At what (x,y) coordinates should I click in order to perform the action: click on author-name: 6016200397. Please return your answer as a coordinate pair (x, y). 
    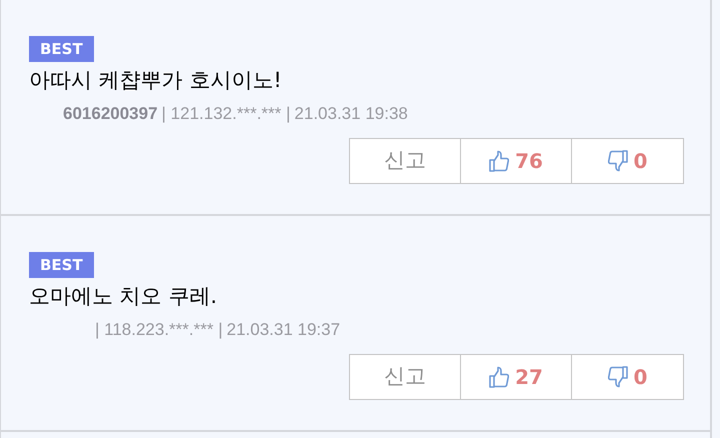
    Looking at the image, I should click on (110, 114).